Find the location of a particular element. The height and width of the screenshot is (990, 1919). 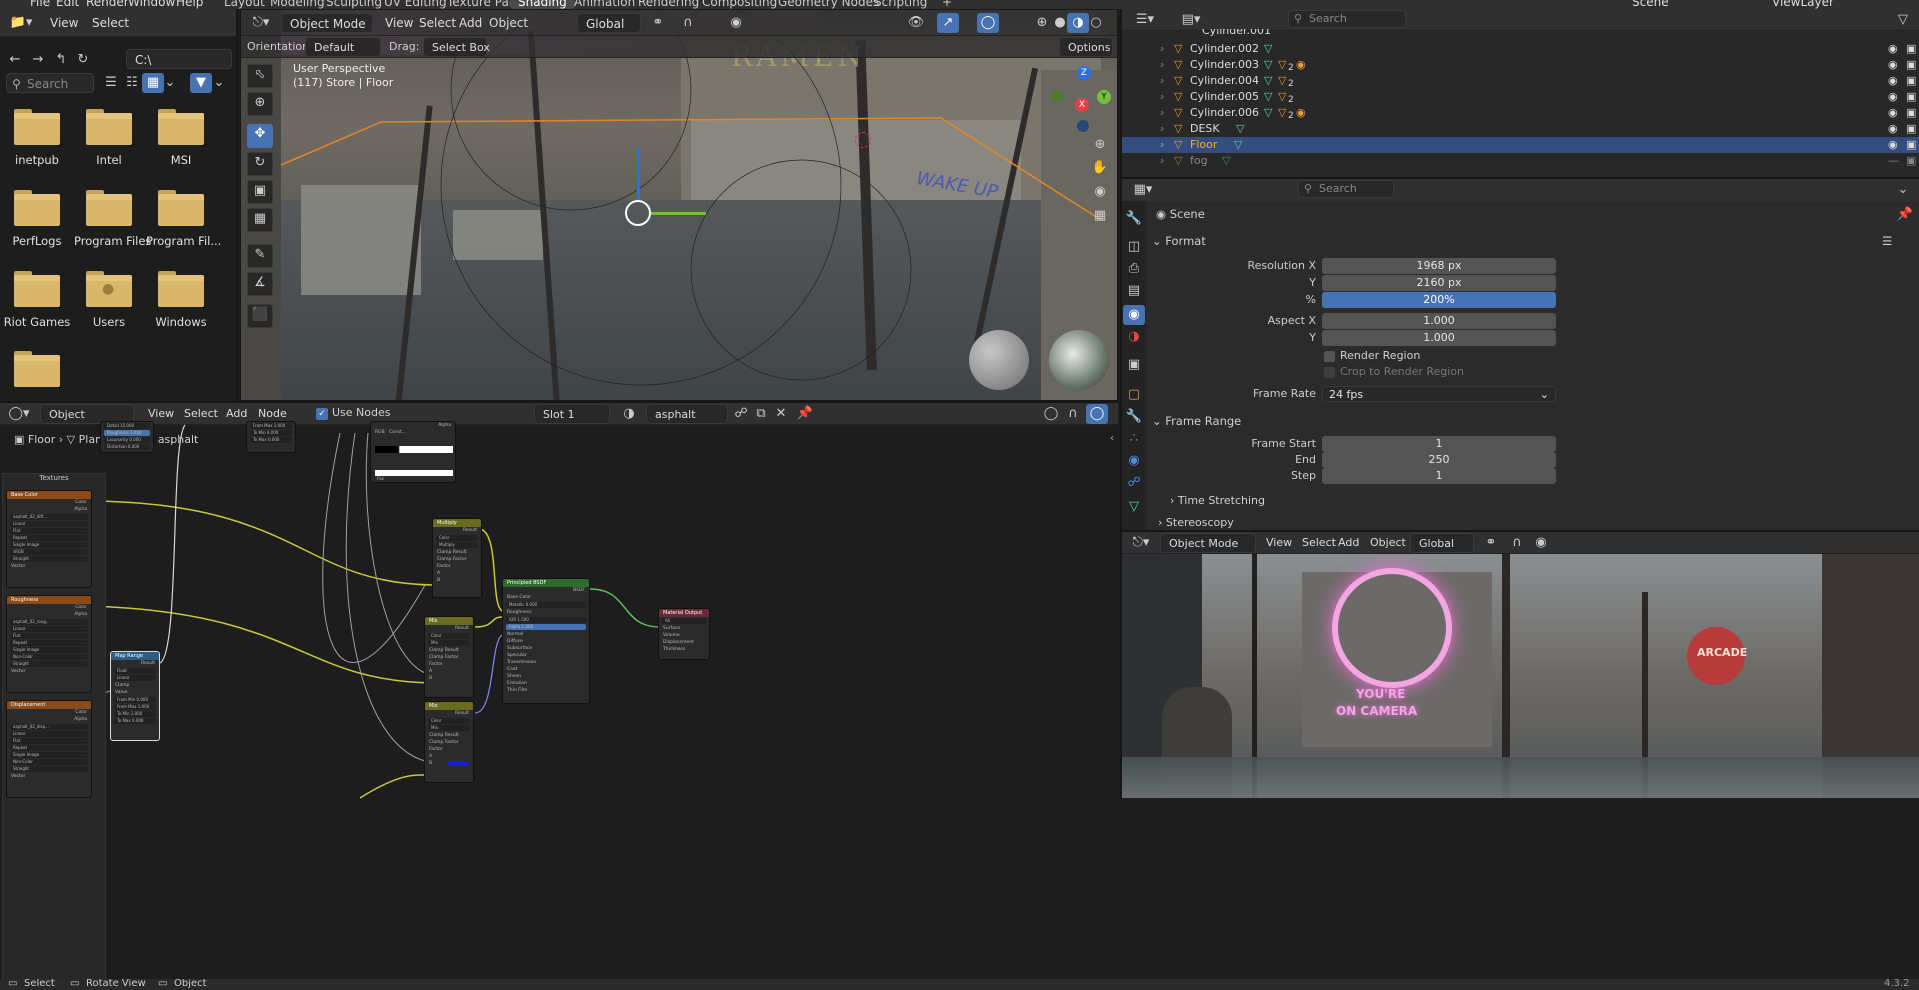

view-layer-tab-icon: ▤ is located at coordinates (1134, 291).